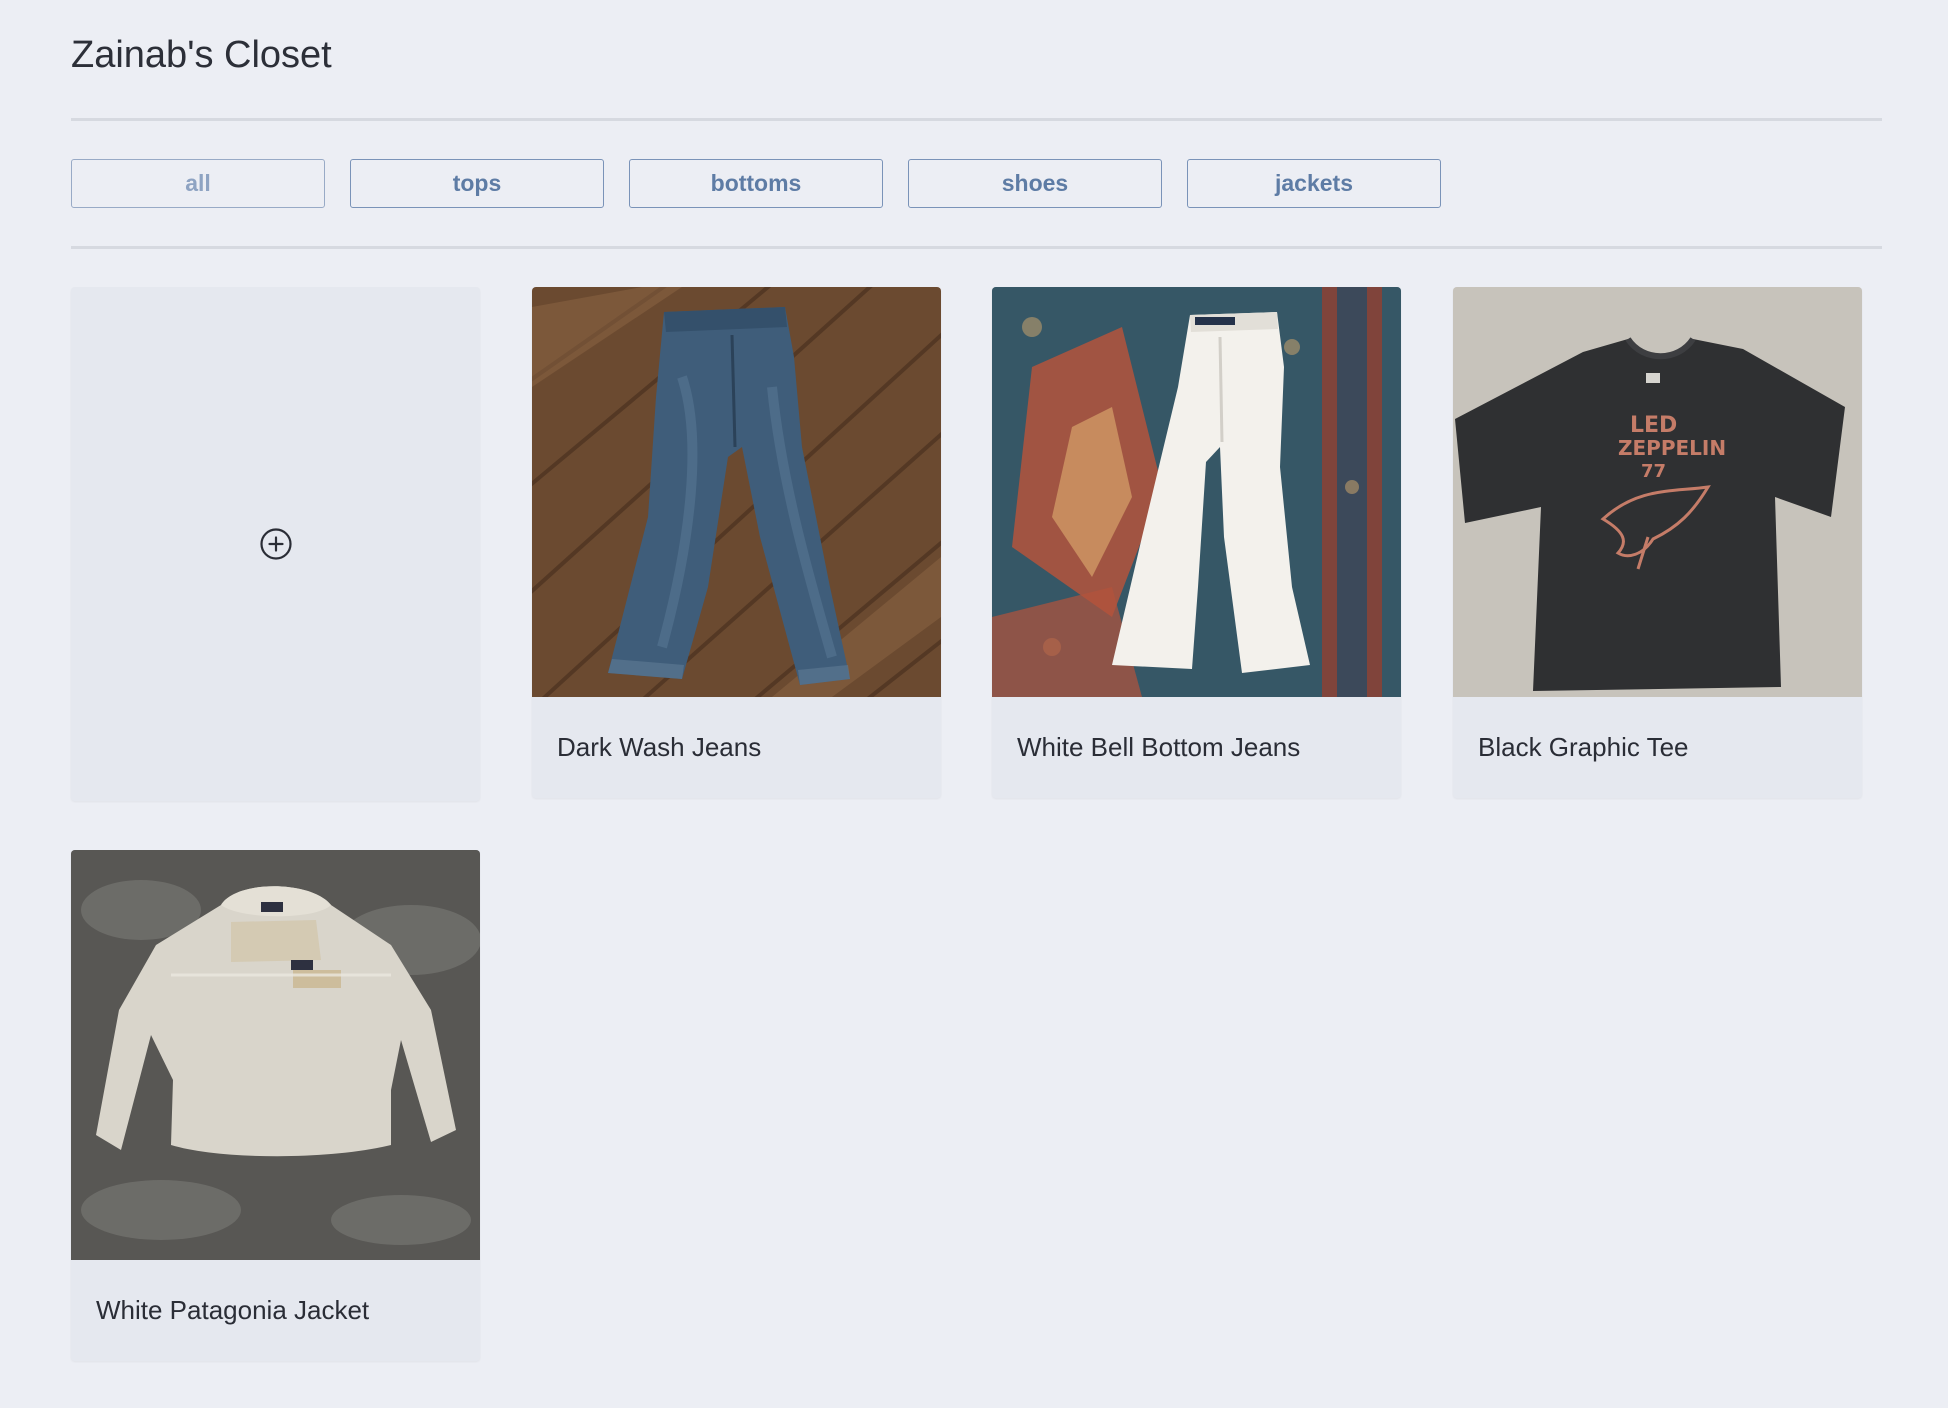 The height and width of the screenshot is (1408, 1948). I want to click on clothing-name: White Patagonia Jacket, so click(233, 1310).